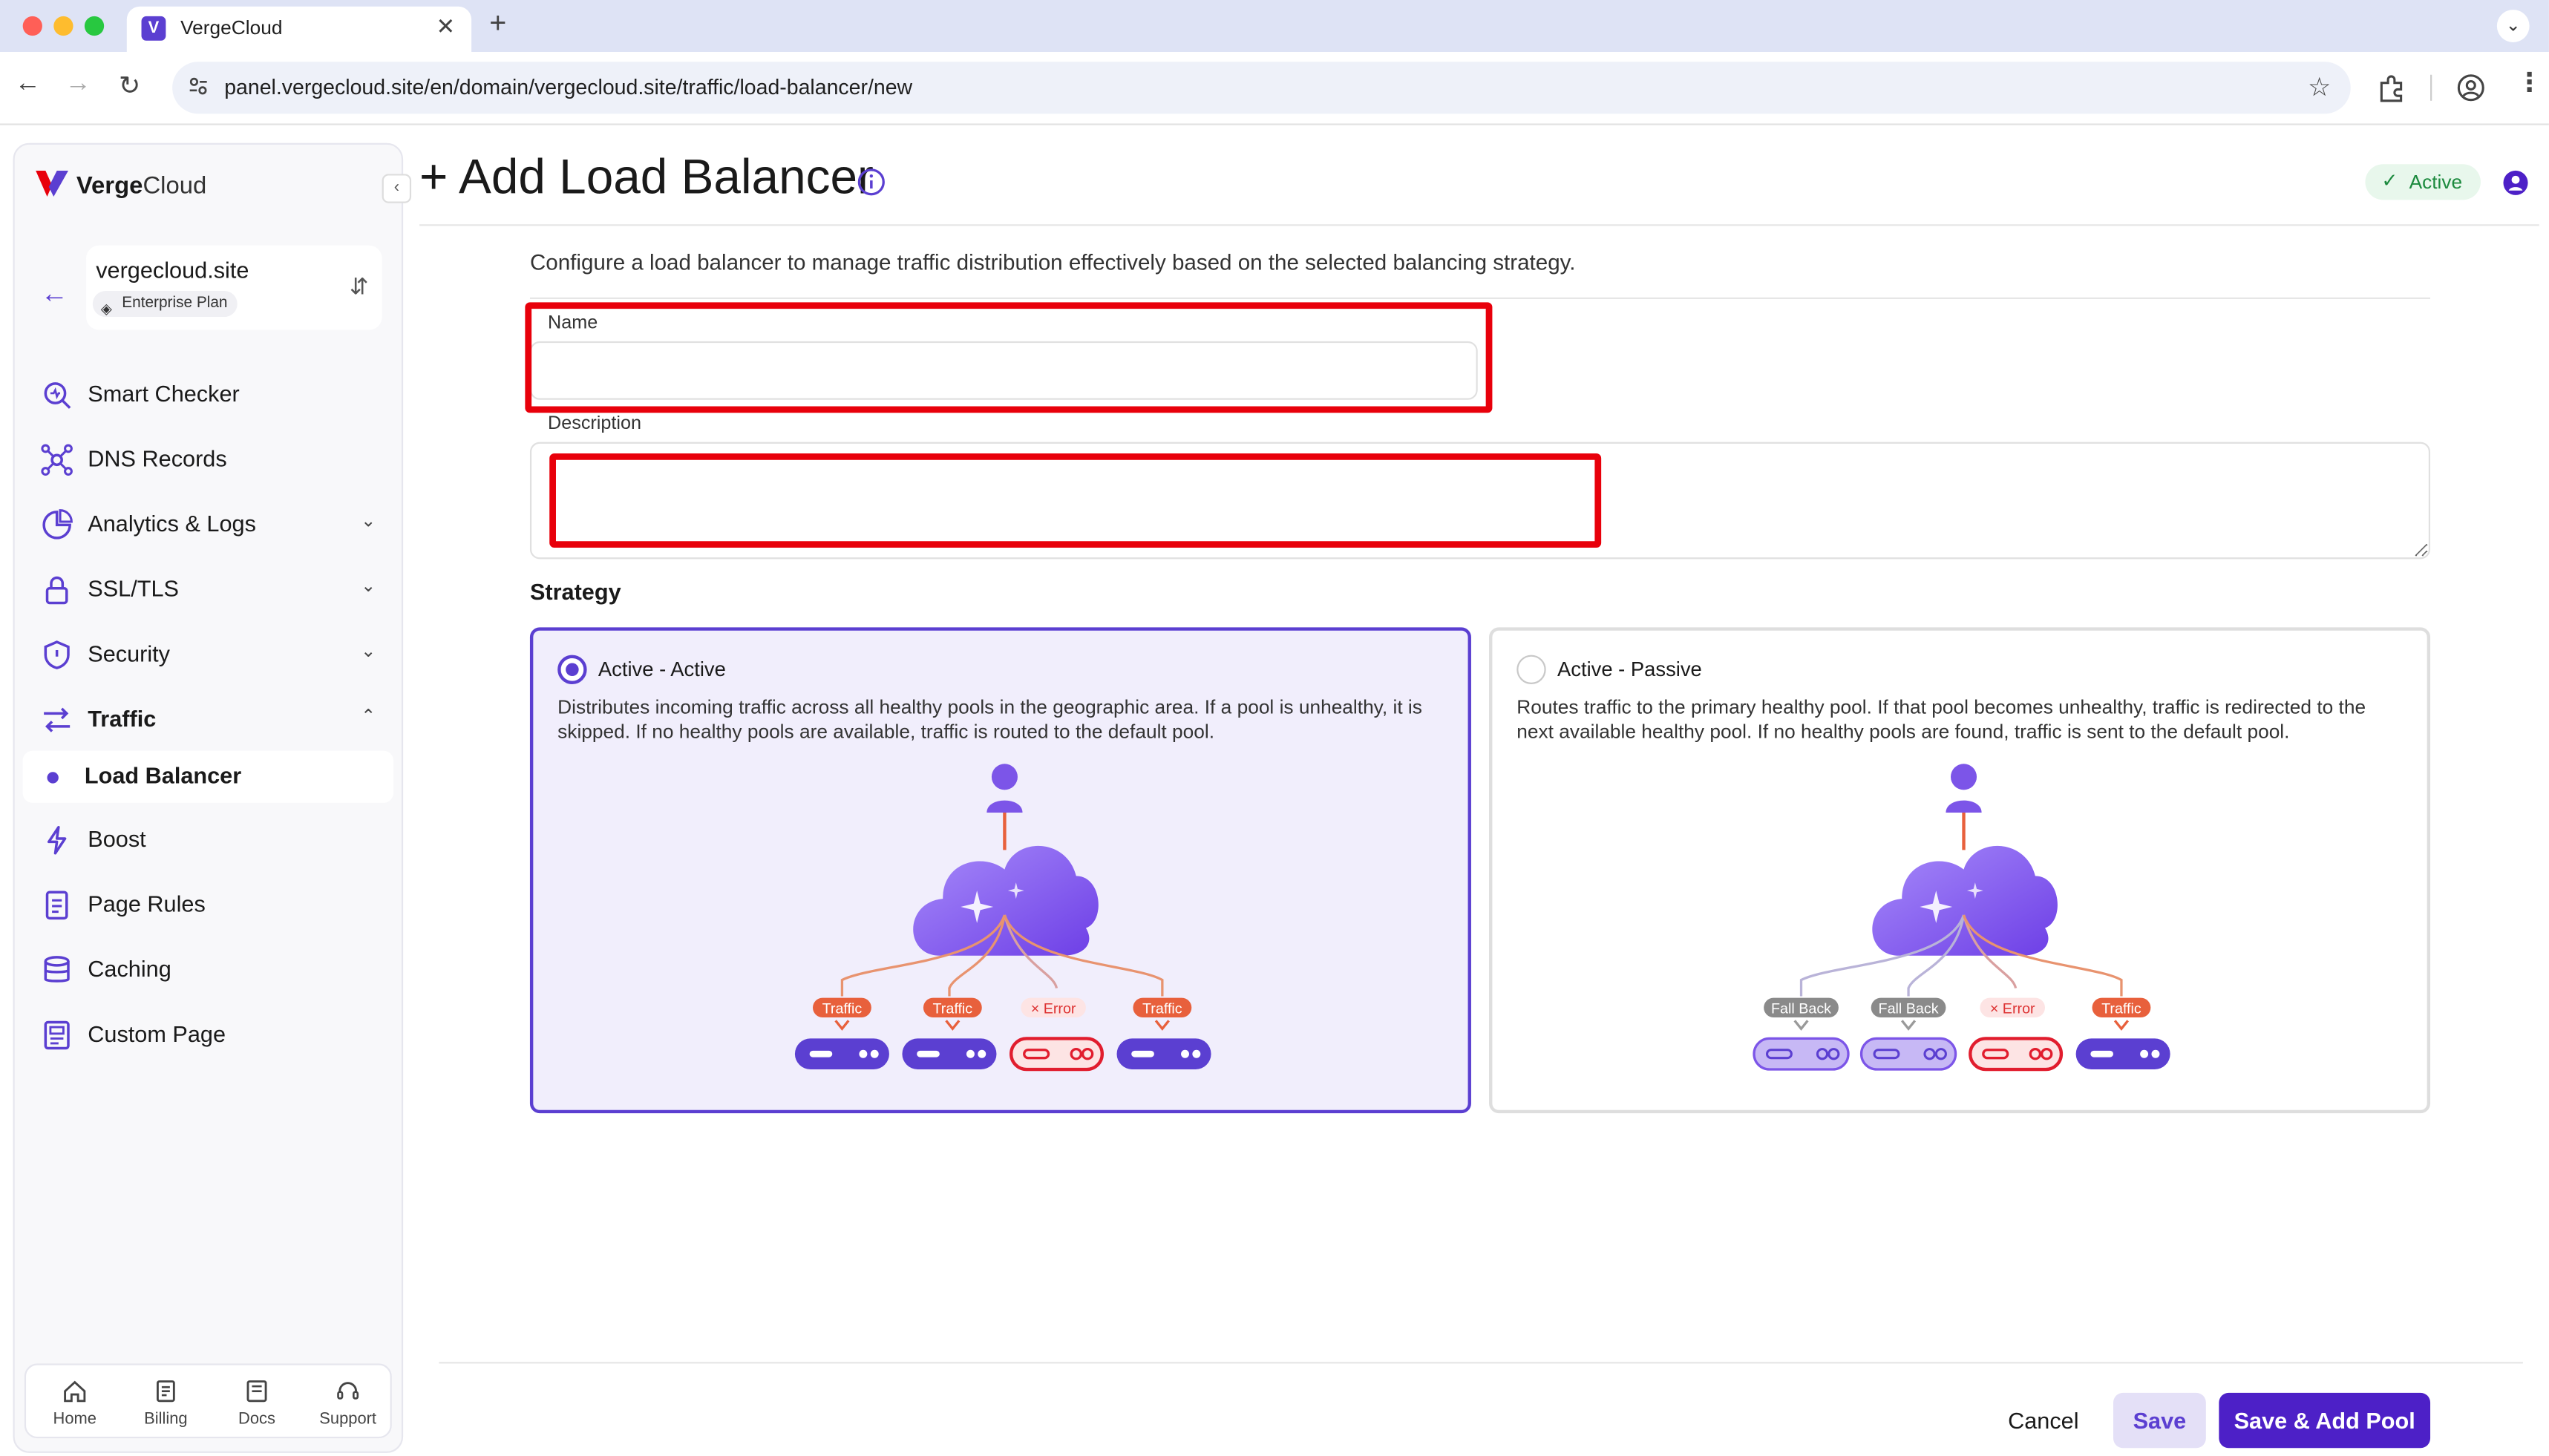  I want to click on close-tab-icon: ✕, so click(446, 27).